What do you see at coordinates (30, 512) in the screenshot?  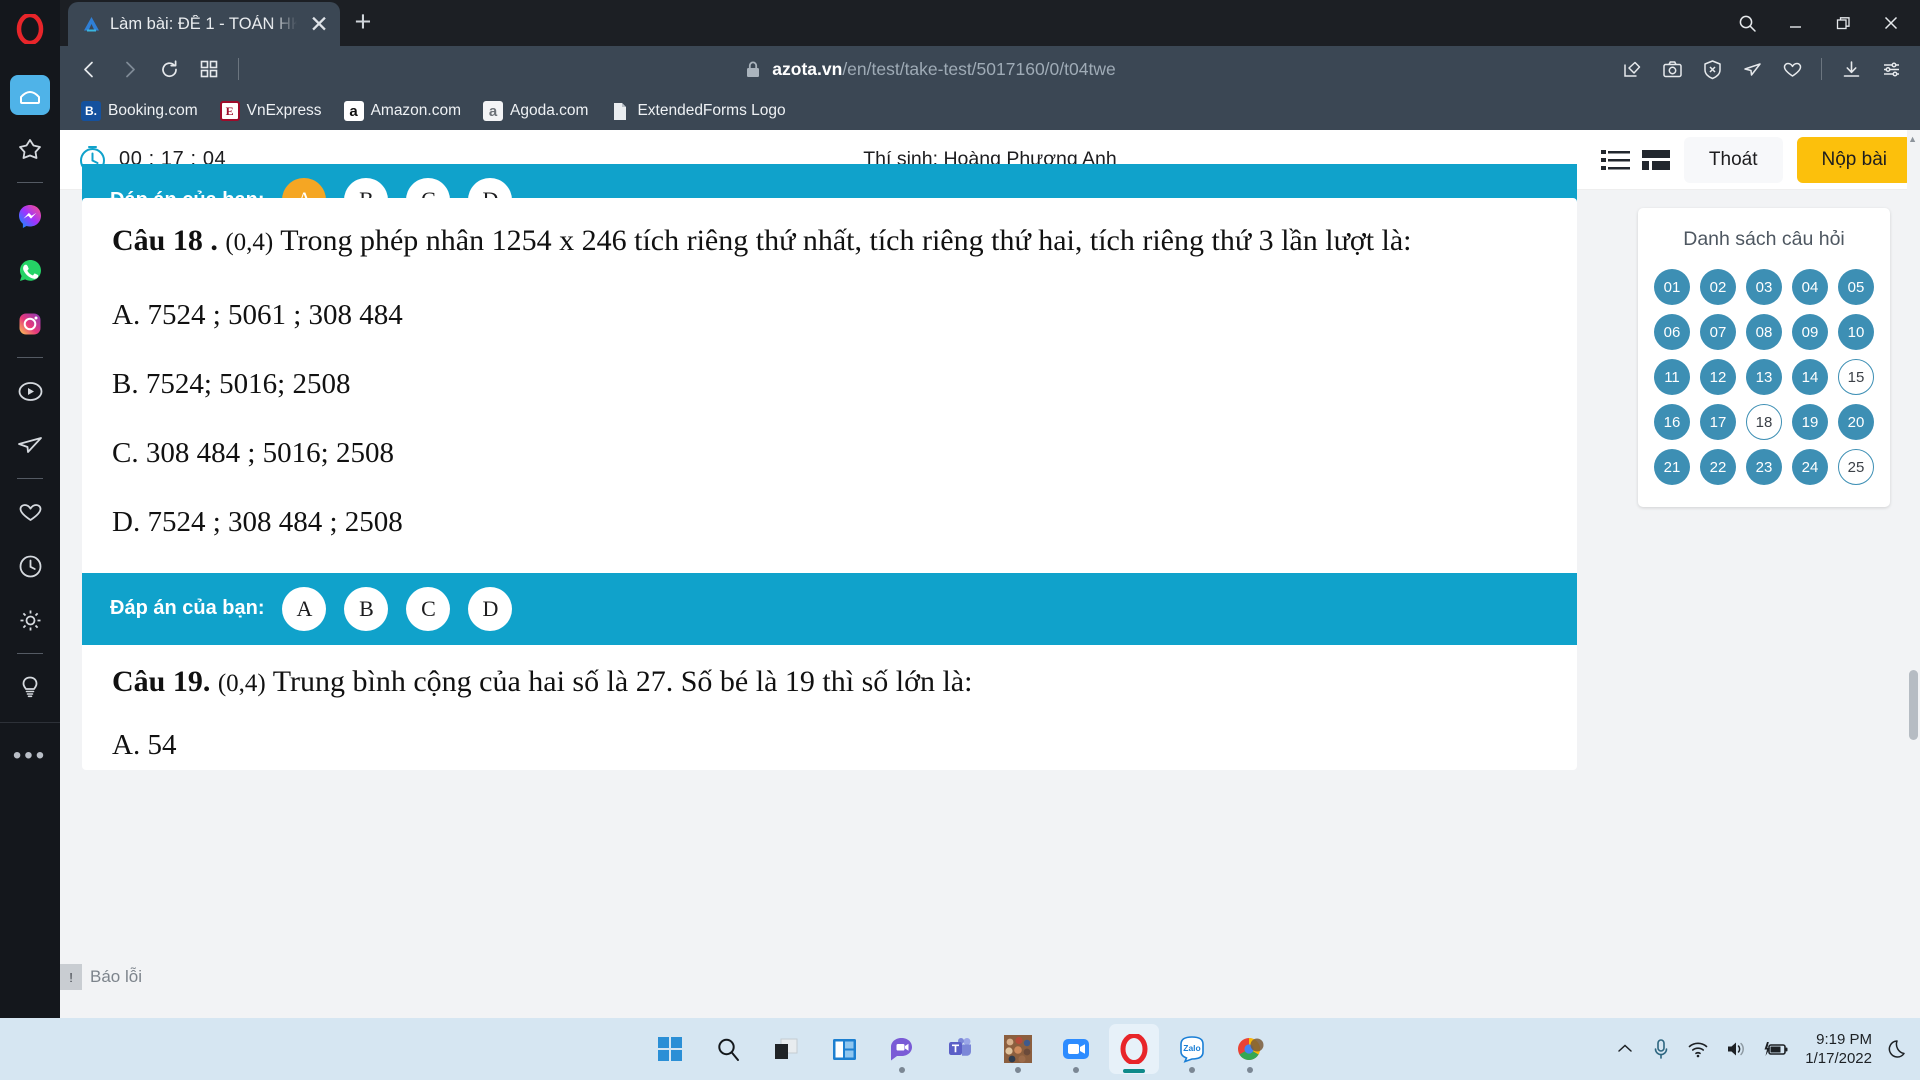 I see `sidebar-item-pinboard` at bounding box center [30, 512].